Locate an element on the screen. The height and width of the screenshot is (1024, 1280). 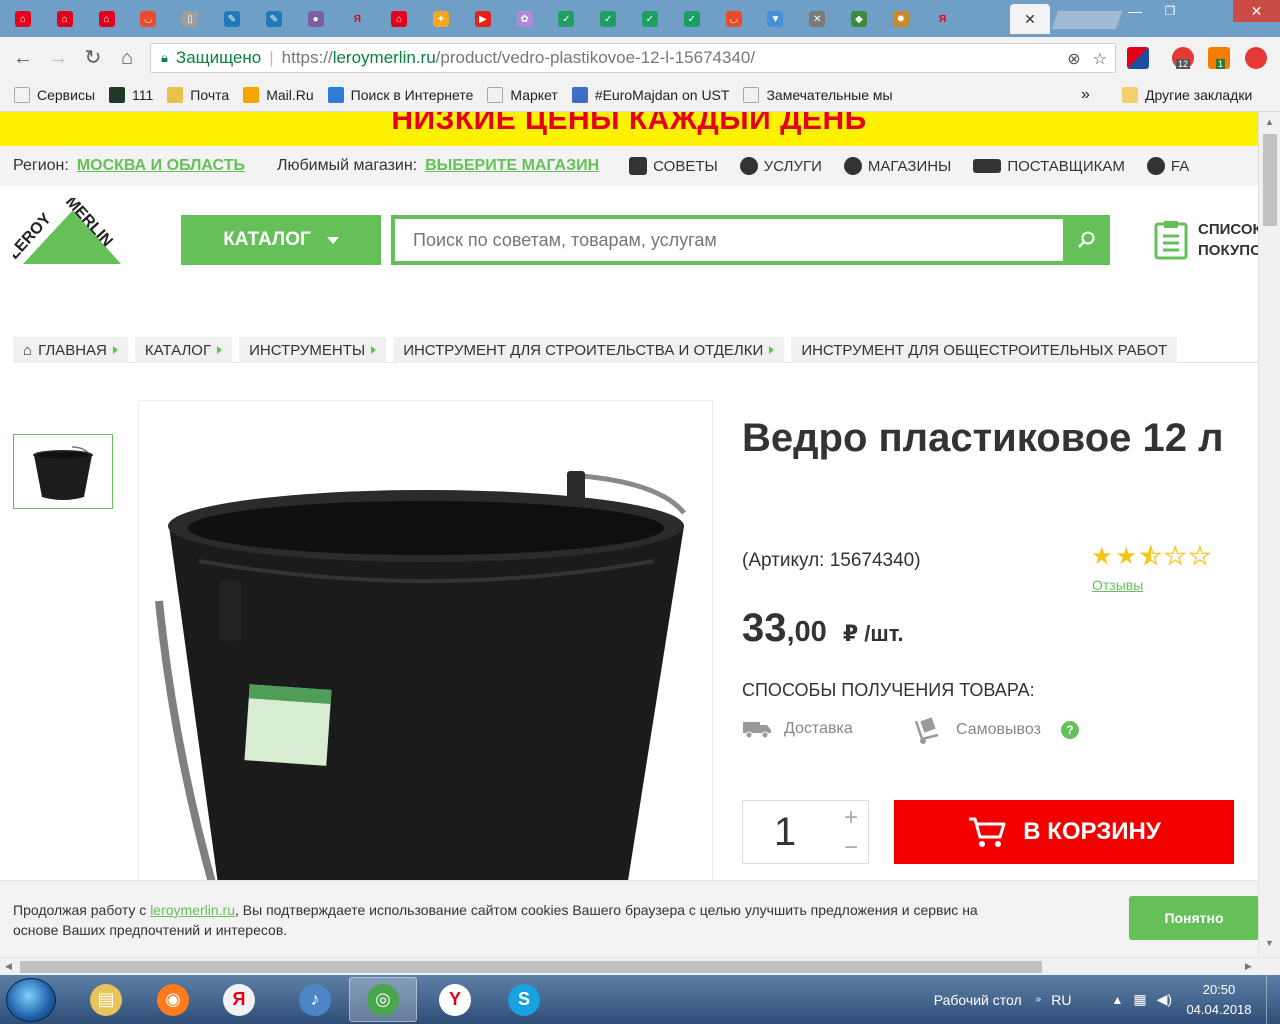
browser-tab: ▼ is located at coordinates (775, 19).